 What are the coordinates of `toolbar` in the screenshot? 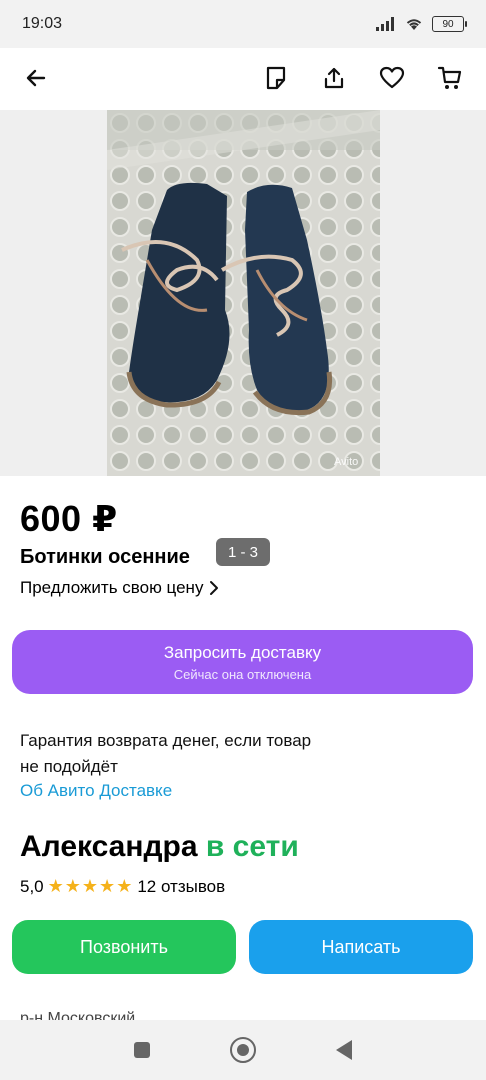 It's located at (243, 78).